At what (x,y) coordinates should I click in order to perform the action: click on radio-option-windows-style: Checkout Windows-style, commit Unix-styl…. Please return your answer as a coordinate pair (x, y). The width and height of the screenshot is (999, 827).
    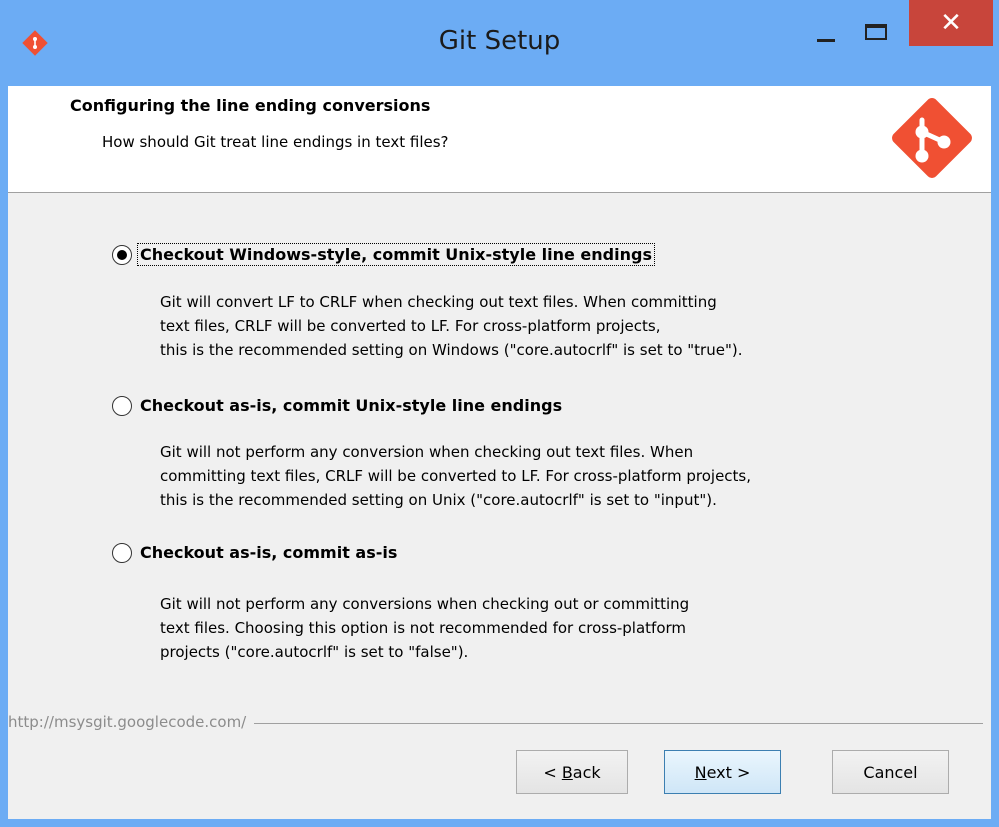
    Looking at the image, I should click on (383, 254).